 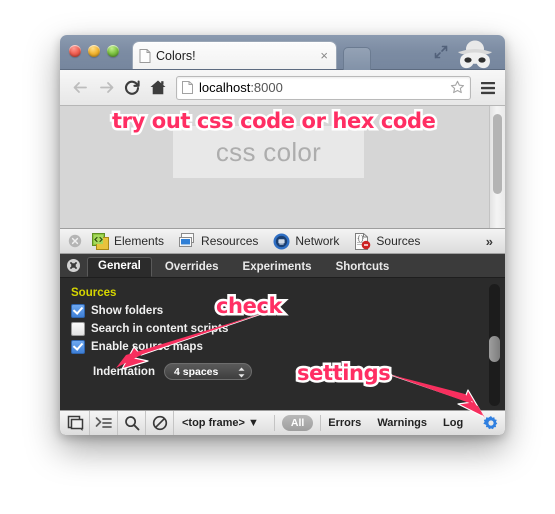 I want to click on address-bar: localhost:8000, so click(x=323, y=87).